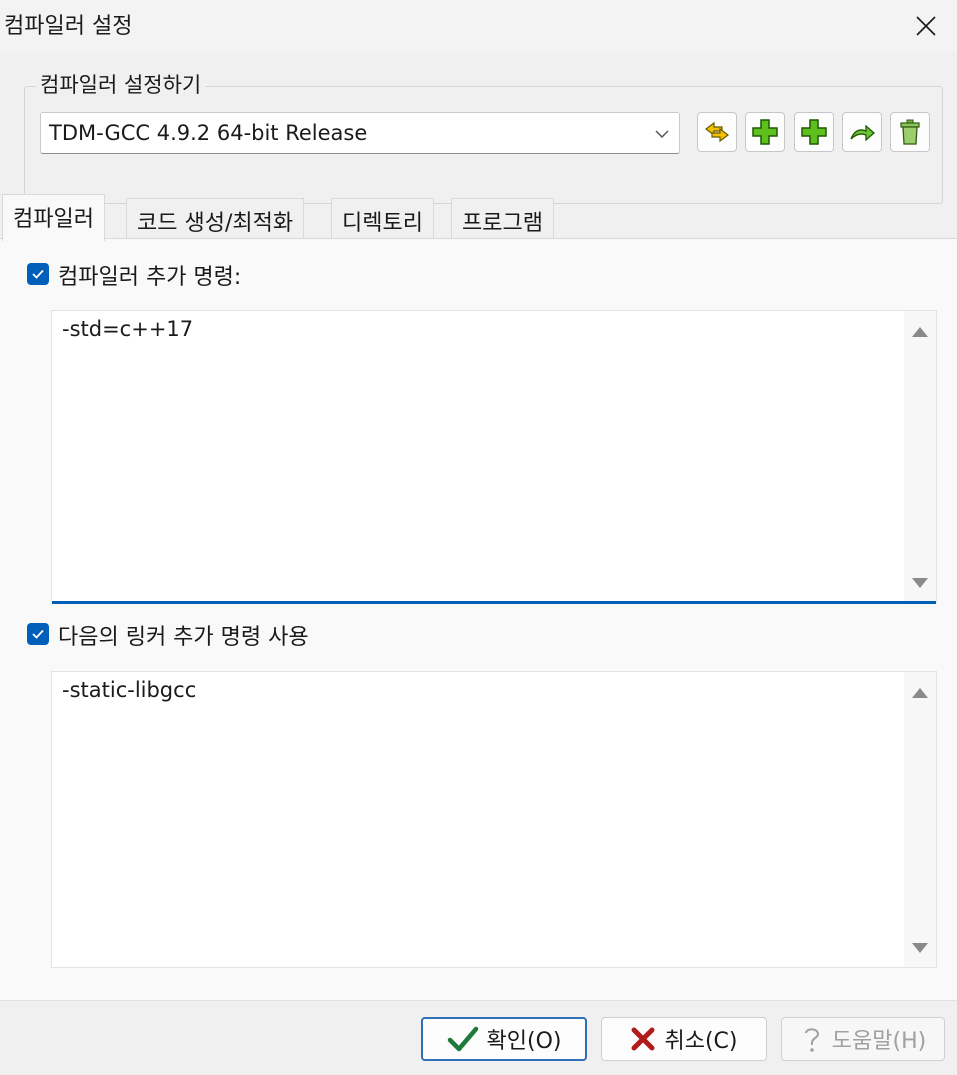 Image resolution: width=957 pixels, height=1075 pixels. What do you see at coordinates (662, 134) in the screenshot?
I see `chevron-down-icon` at bounding box center [662, 134].